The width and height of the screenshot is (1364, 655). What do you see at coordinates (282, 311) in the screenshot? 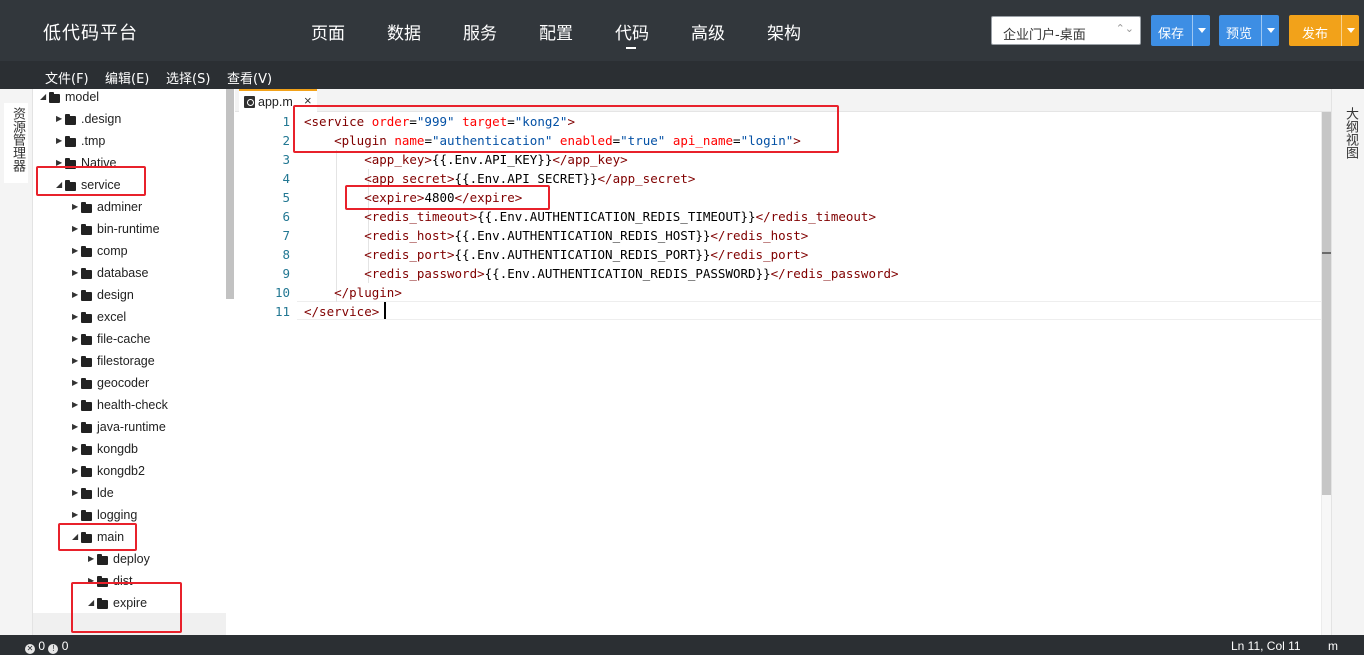
I see `line-number: 11` at bounding box center [282, 311].